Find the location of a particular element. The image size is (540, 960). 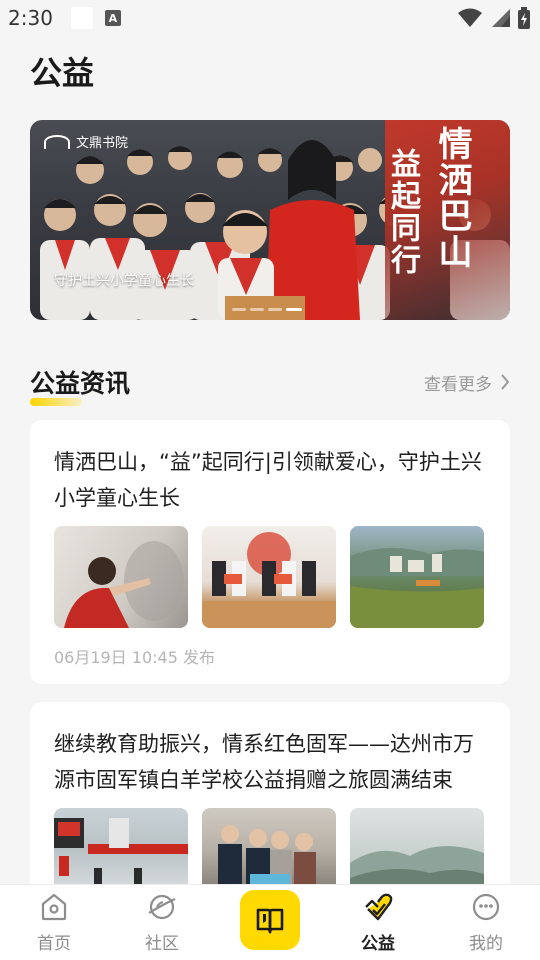

news-card-meta: 06月19日 10:45 发布 is located at coordinates (135, 657).